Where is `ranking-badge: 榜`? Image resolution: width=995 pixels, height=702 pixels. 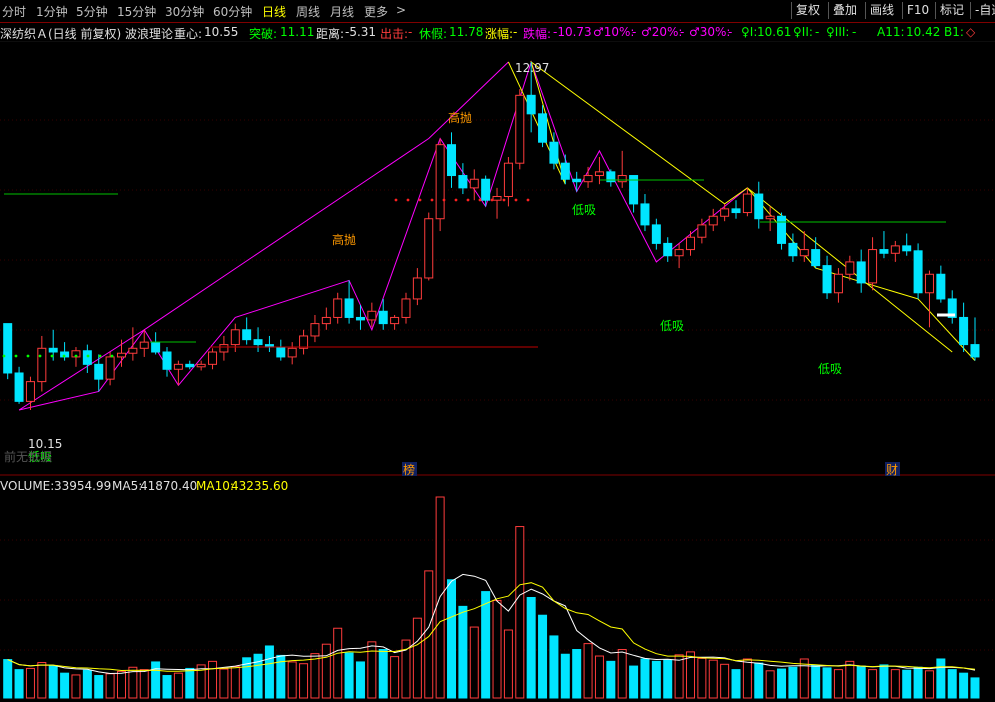
ranking-badge: 榜 is located at coordinates (409, 469).